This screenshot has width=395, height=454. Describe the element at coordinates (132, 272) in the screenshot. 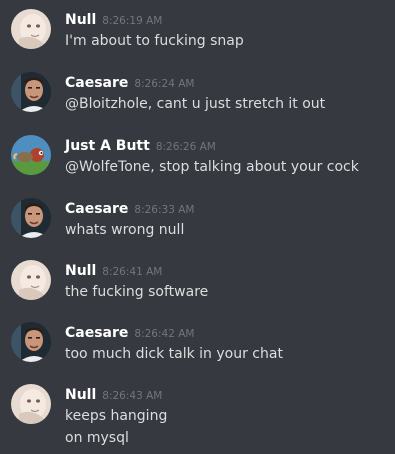

I see `timestamp: 8:26:41 AM` at that location.